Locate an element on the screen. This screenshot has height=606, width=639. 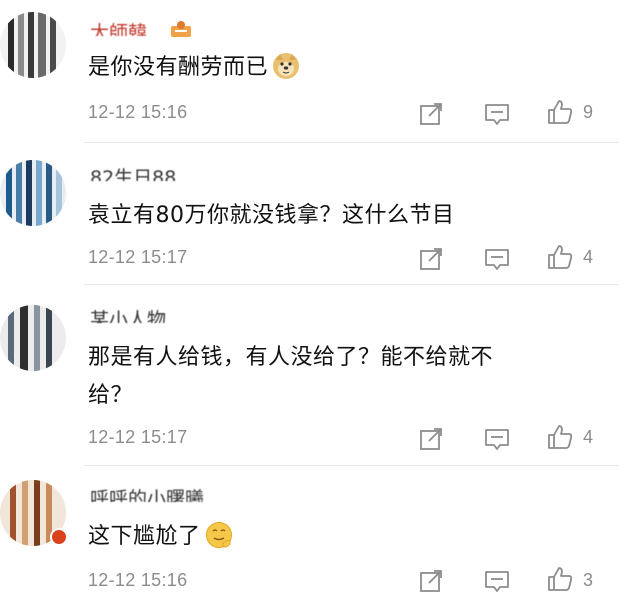
comment-text: 那是有人给钱，有人没给了？能不给就不 给？ is located at coordinates (338, 377).